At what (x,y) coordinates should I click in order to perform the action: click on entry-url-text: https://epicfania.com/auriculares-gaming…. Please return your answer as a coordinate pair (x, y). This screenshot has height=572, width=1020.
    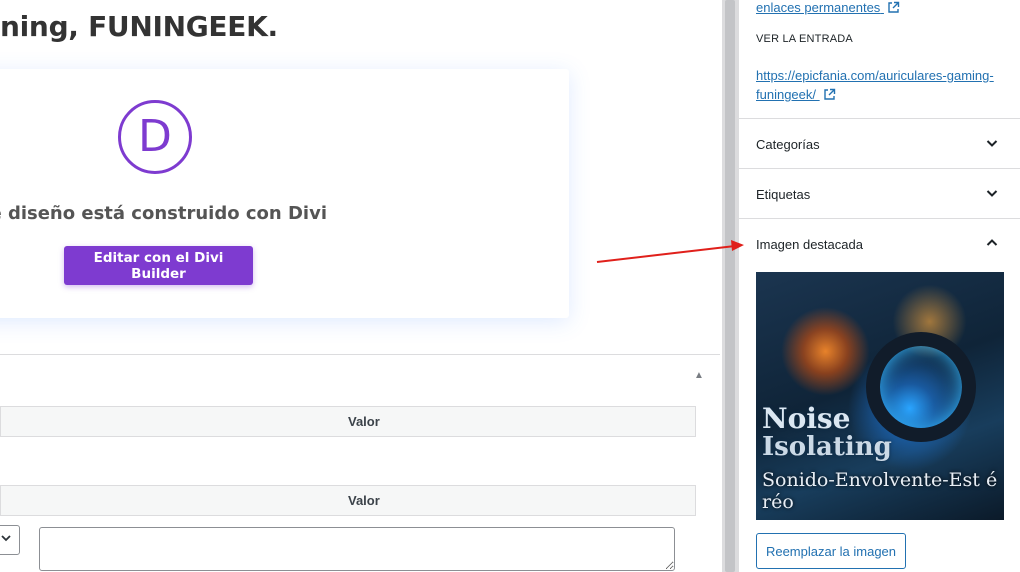
    Looking at the image, I should click on (875, 85).